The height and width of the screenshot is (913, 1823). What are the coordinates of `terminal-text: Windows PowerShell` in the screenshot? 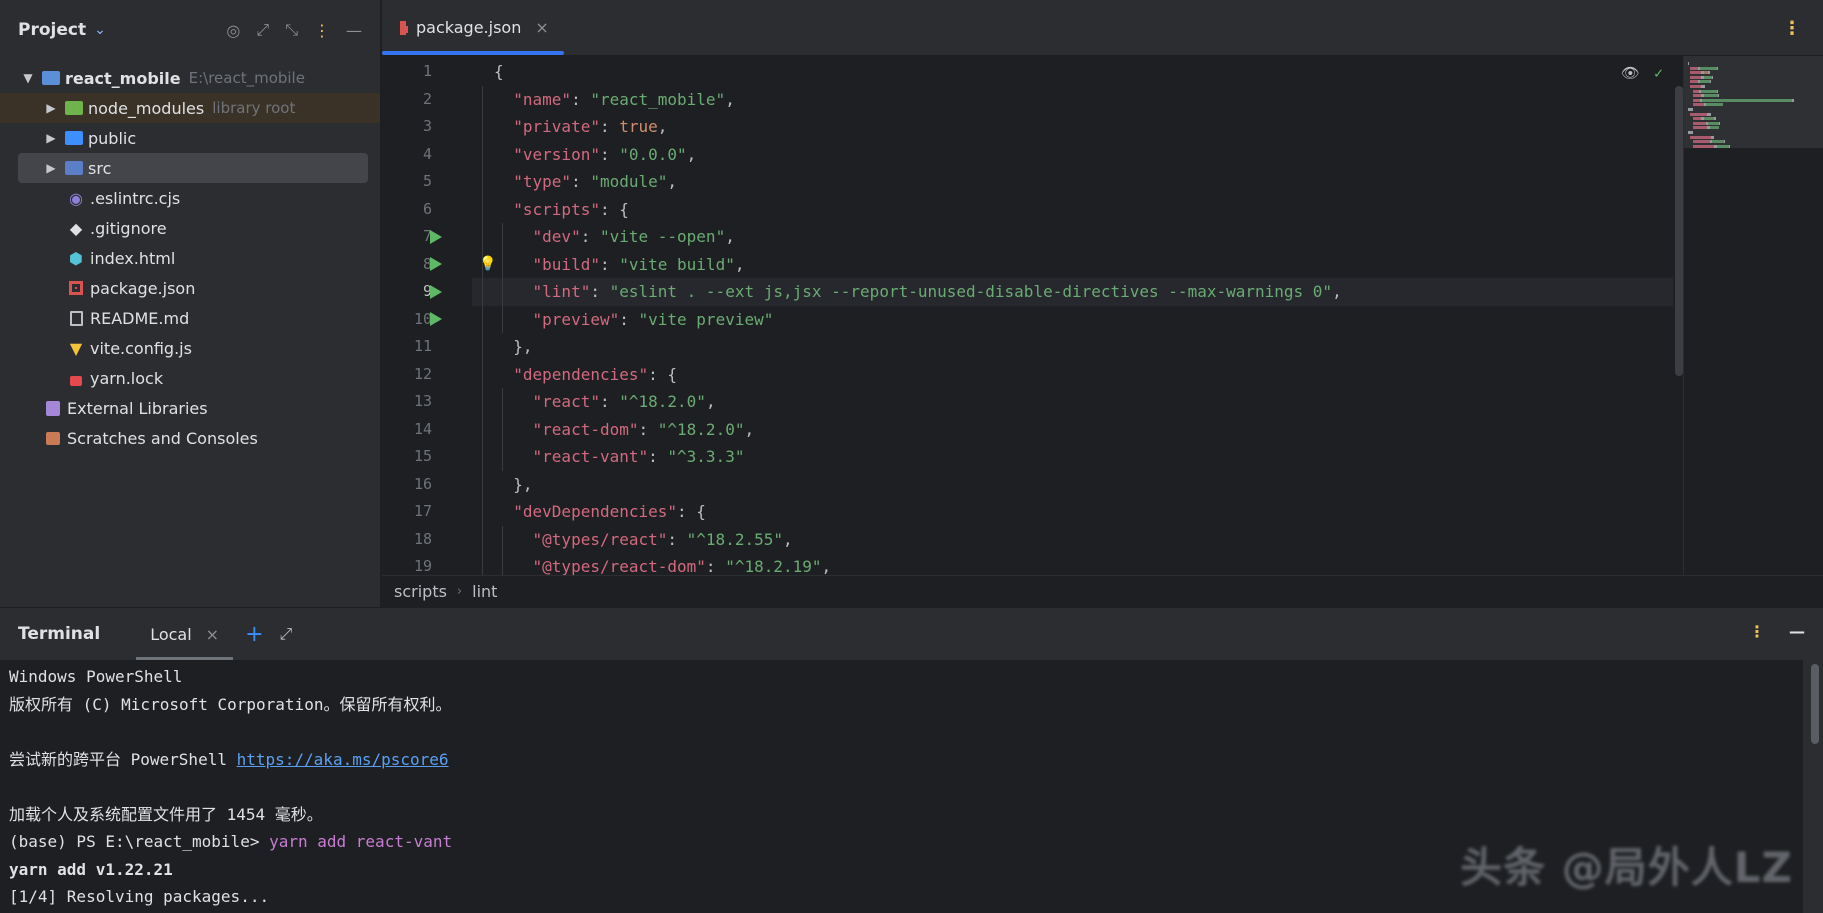 It's located at (96, 676).